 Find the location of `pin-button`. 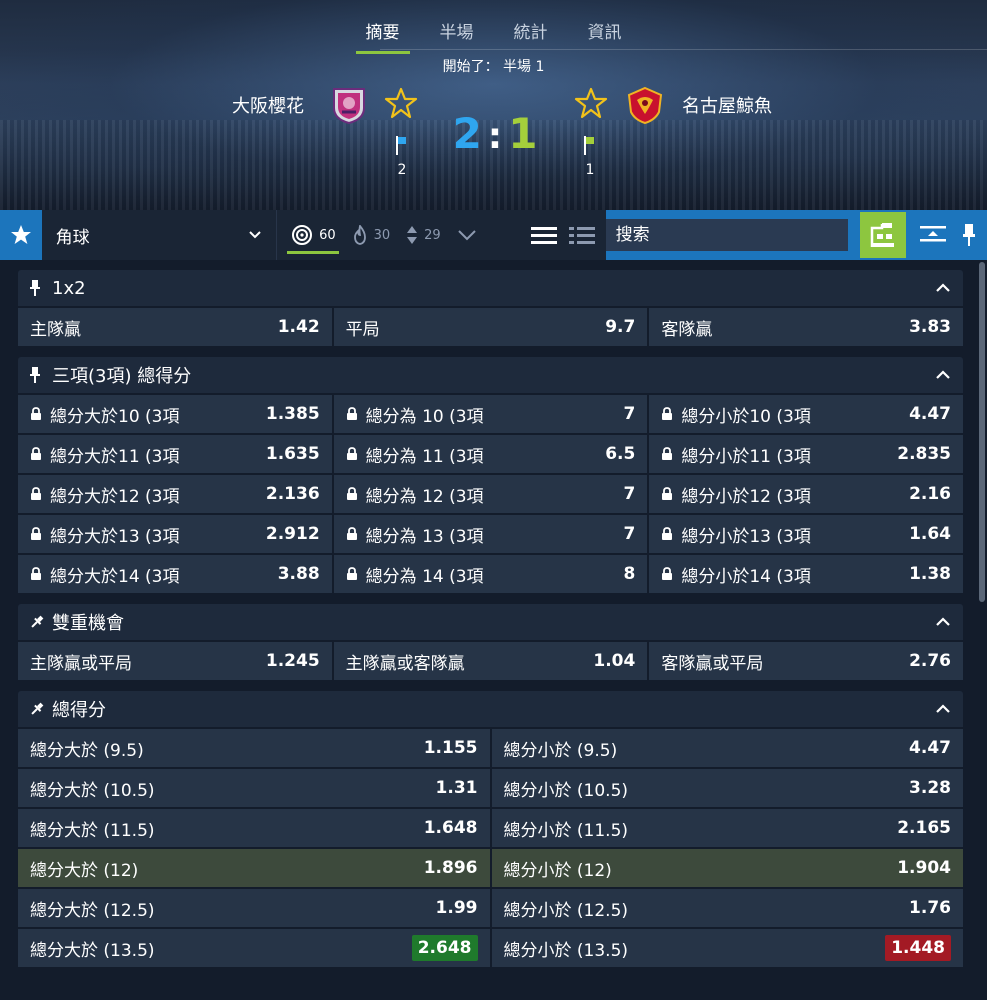

pin-button is located at coordinates (969, 235).